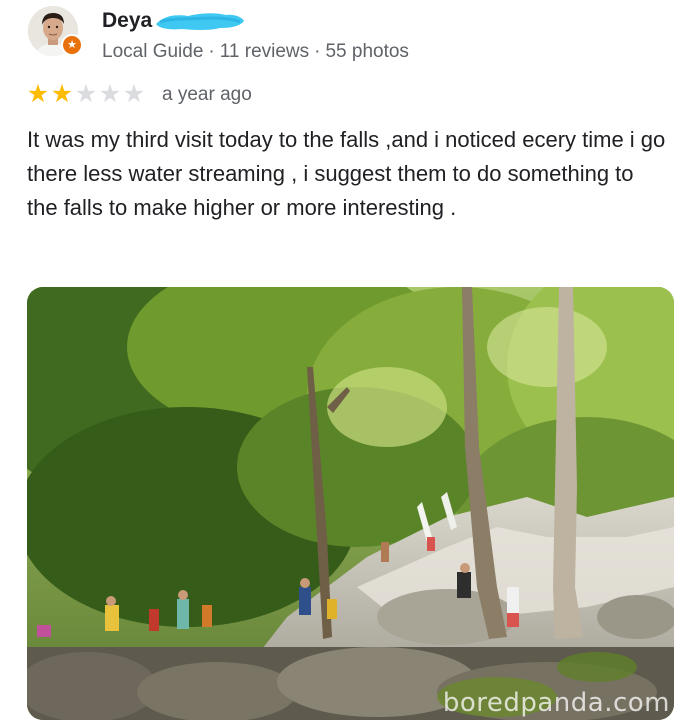 This screenshot has width=700, height=725. Describe the element at coordinates (153, 51) in the screenshot. I see `local-guide-label: Local Guide` at that location.